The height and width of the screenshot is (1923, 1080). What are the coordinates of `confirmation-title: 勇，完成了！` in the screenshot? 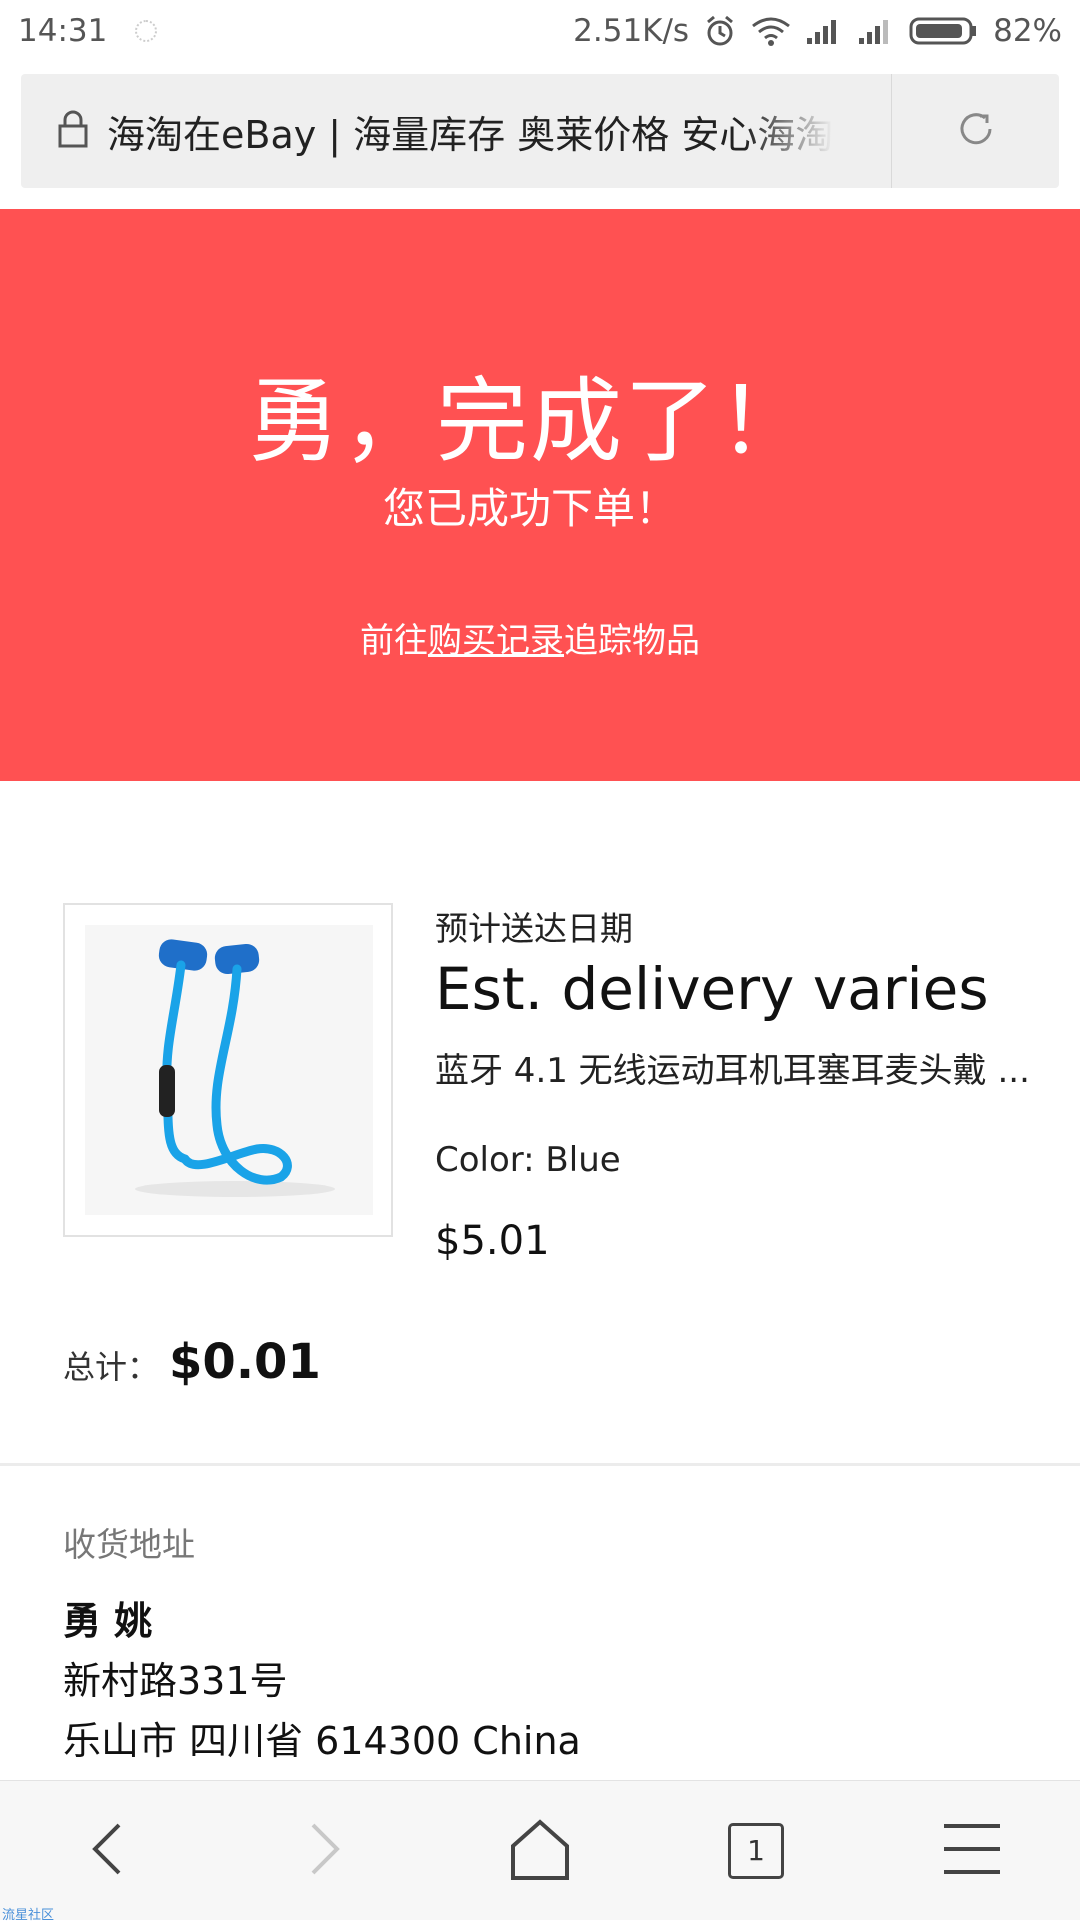 It's located at (529, 421).